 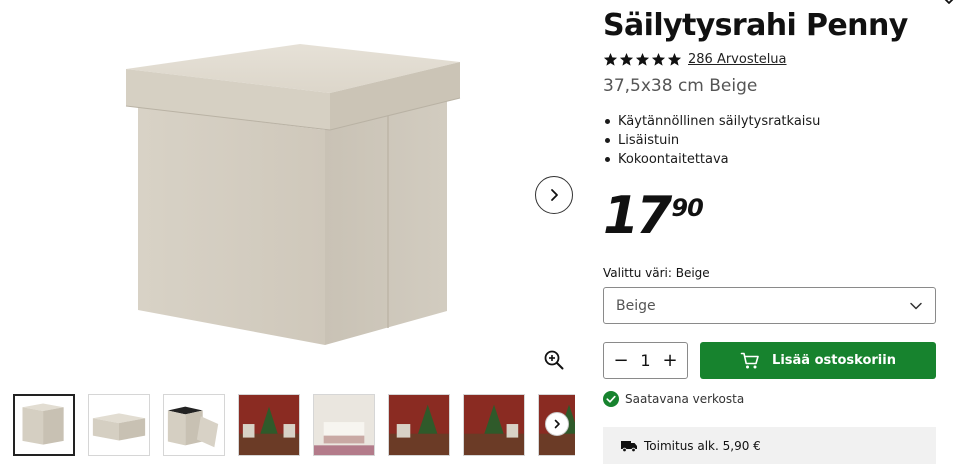 What do you see at coordinates (44, 425) in the screenshot?
I see `thumbnail-box-closed` at bounding box center [44, 425].